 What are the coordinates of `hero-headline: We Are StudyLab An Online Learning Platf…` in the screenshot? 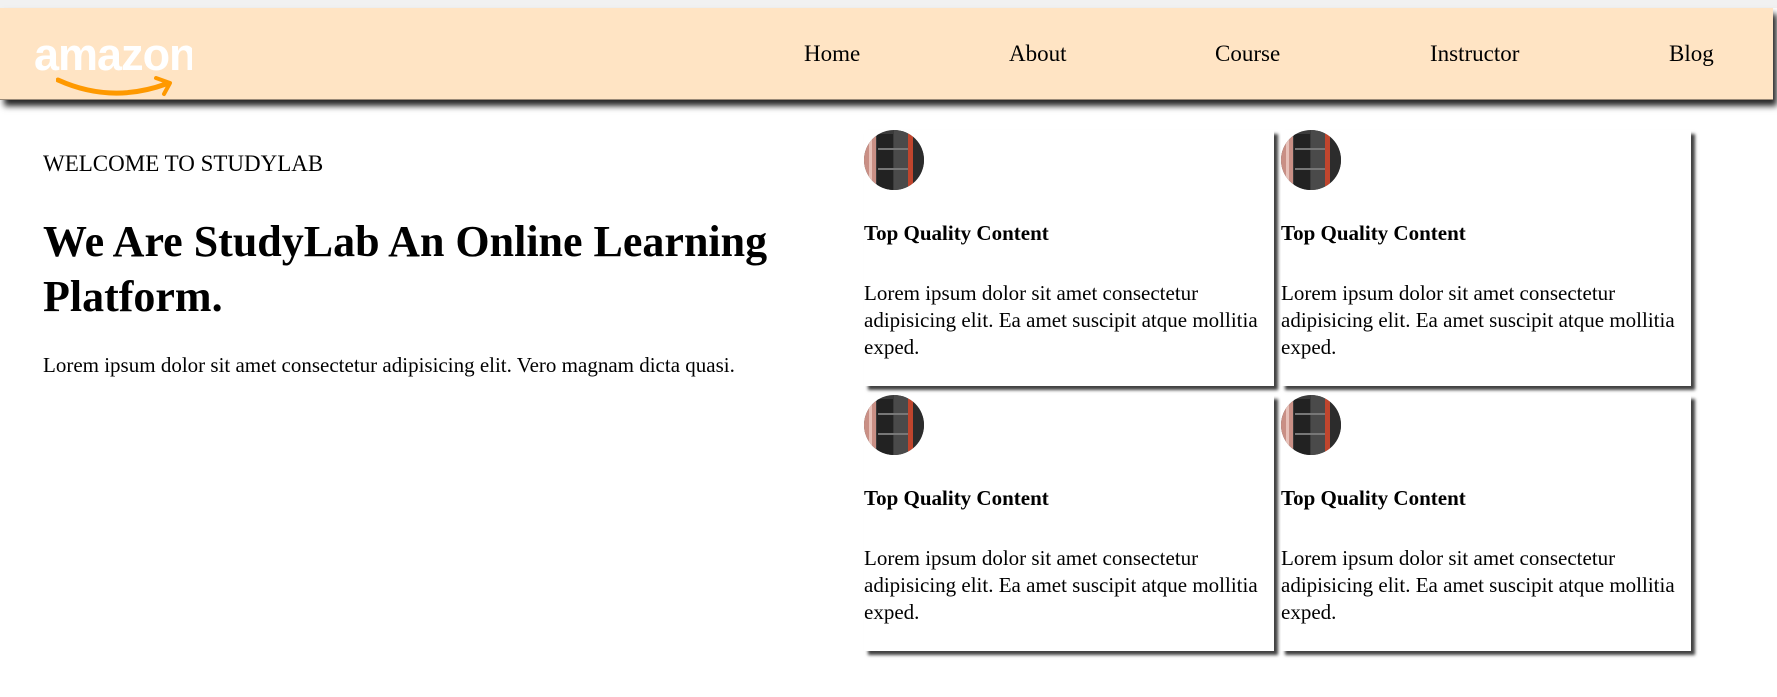 It's located at (405, 269).